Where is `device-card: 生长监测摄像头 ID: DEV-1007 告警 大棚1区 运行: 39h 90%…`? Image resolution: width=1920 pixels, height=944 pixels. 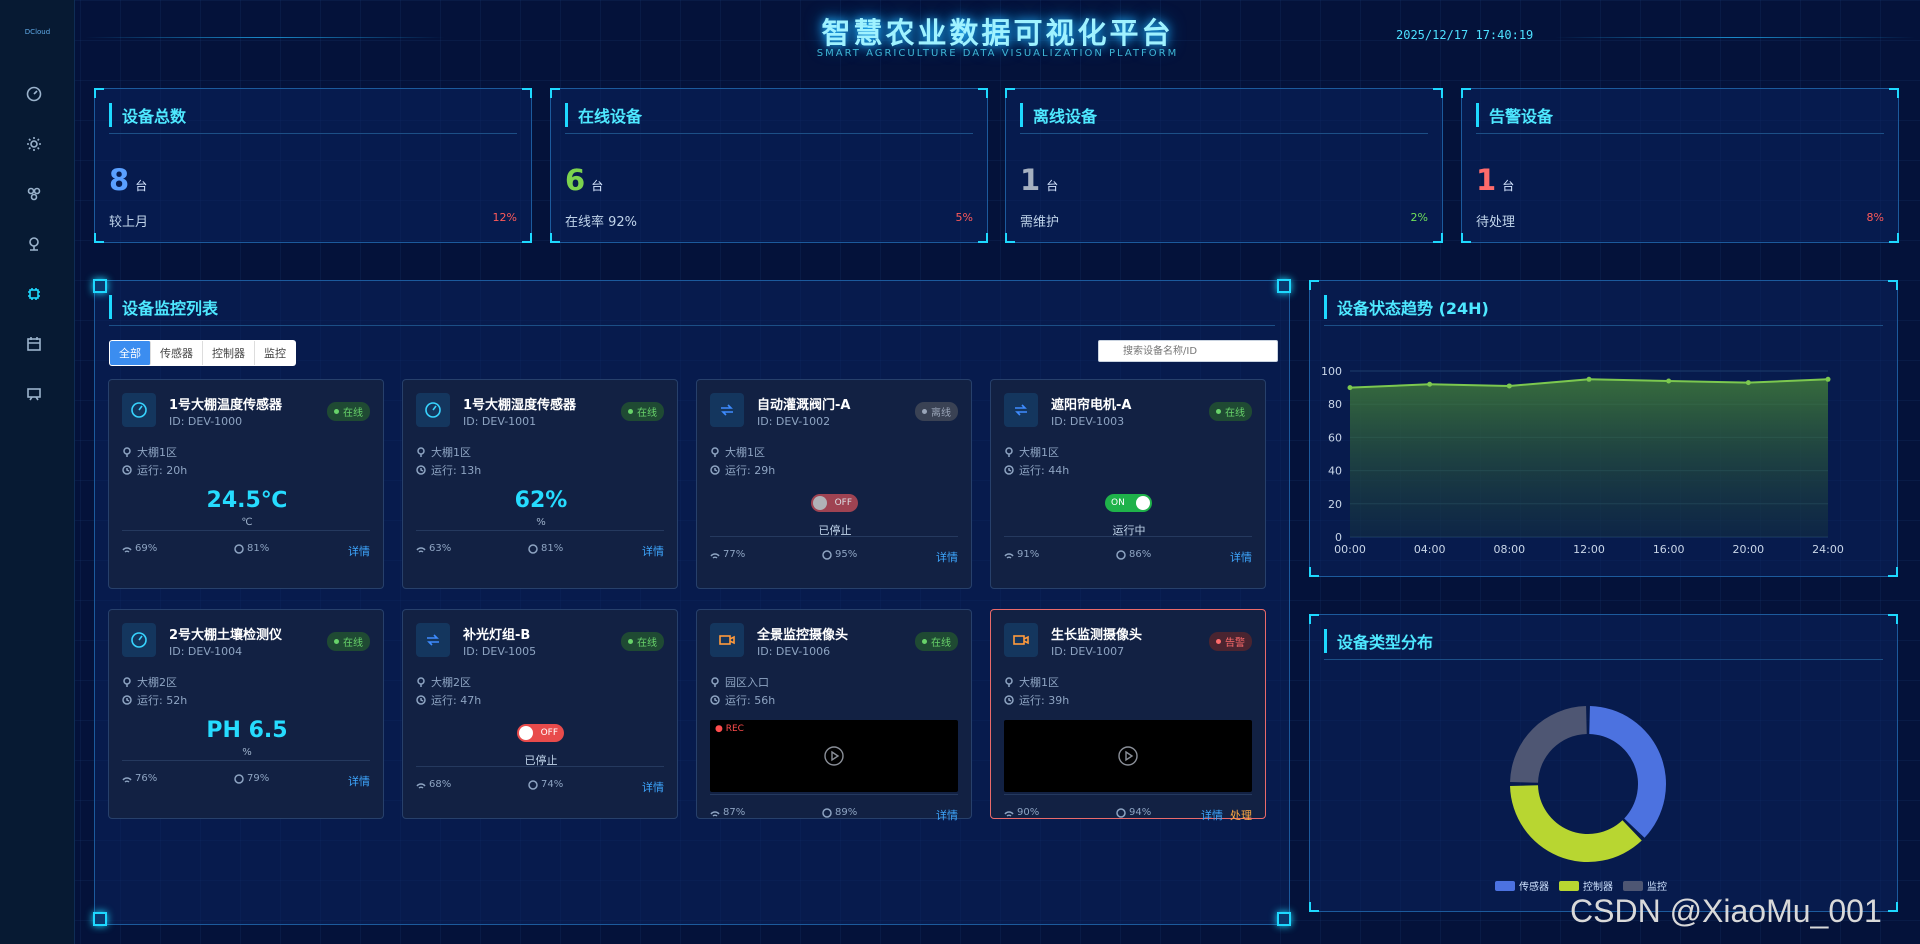
device-card: 生长监测摄像头 ID: DEV-1007 告警 大棚1区 运行: 39h 90%… is located at coordinates (1128, 715).